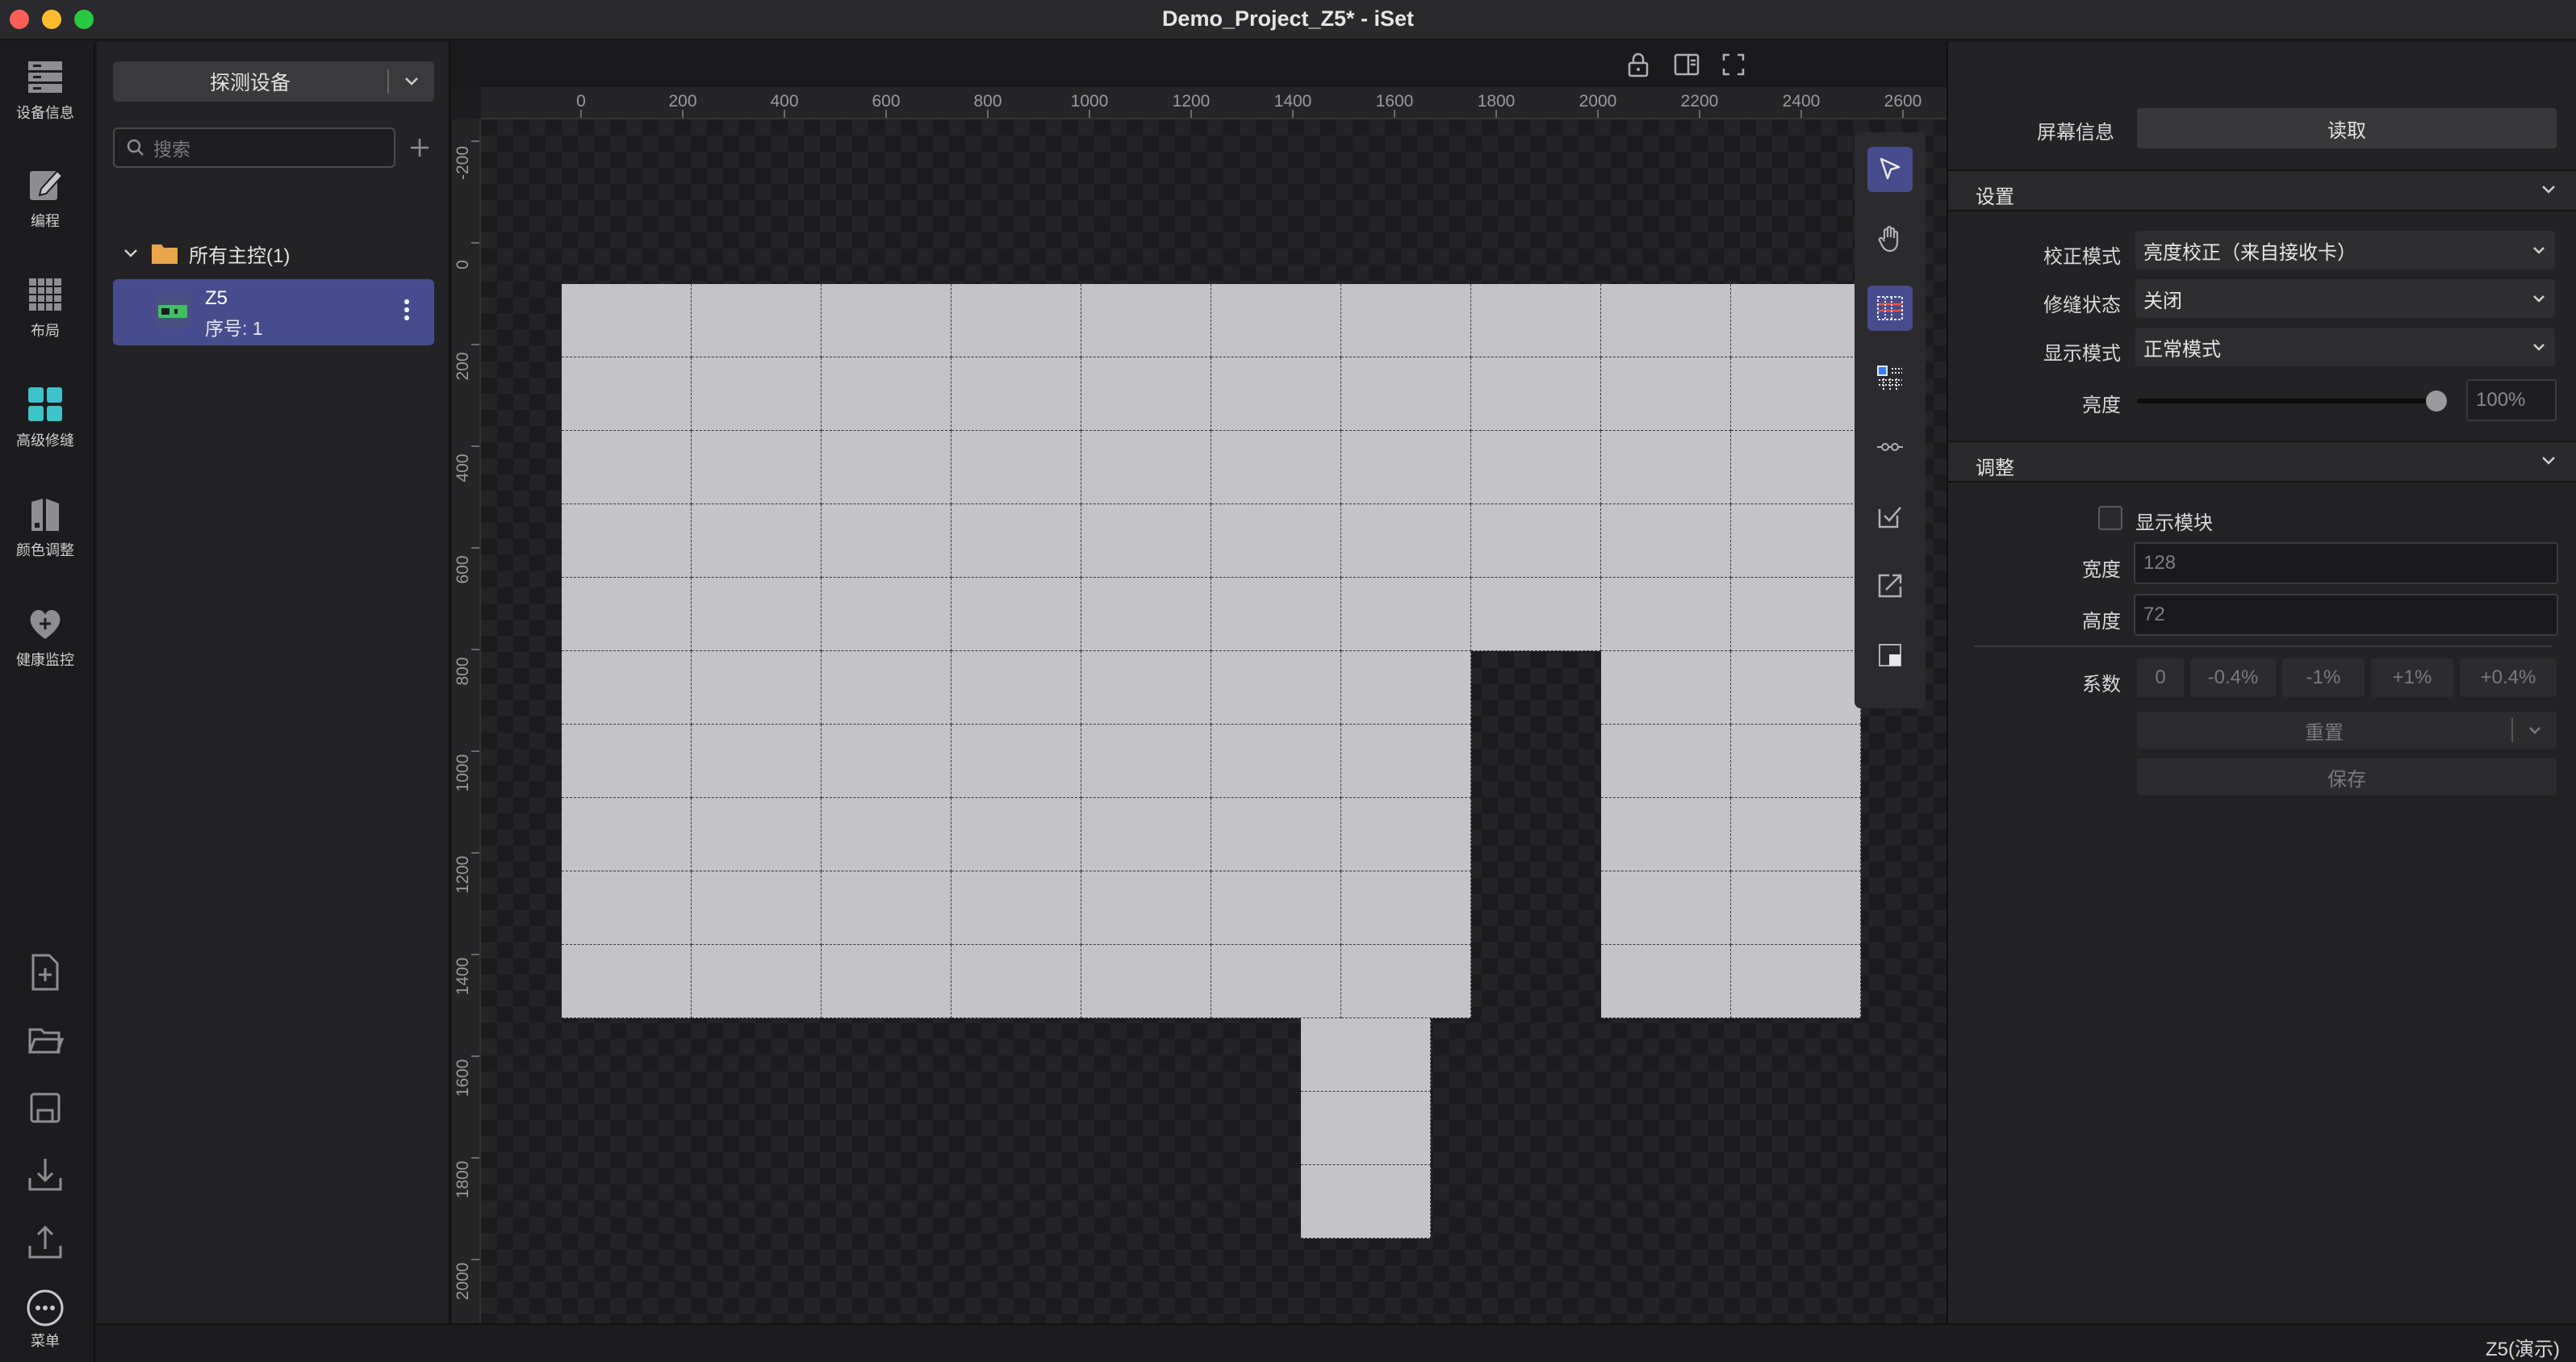 This screenshot has width=2576, height=1362. Describe the element at coordinates (45, 307) in the screenshot. I see `nav-layout: 布局` at that location.